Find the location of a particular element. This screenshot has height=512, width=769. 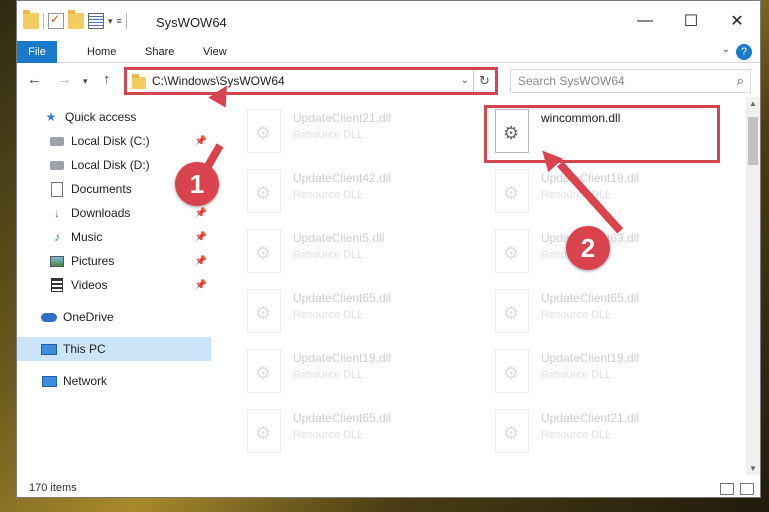

maximize-button: ☐ is located at coordinates (691, 21).